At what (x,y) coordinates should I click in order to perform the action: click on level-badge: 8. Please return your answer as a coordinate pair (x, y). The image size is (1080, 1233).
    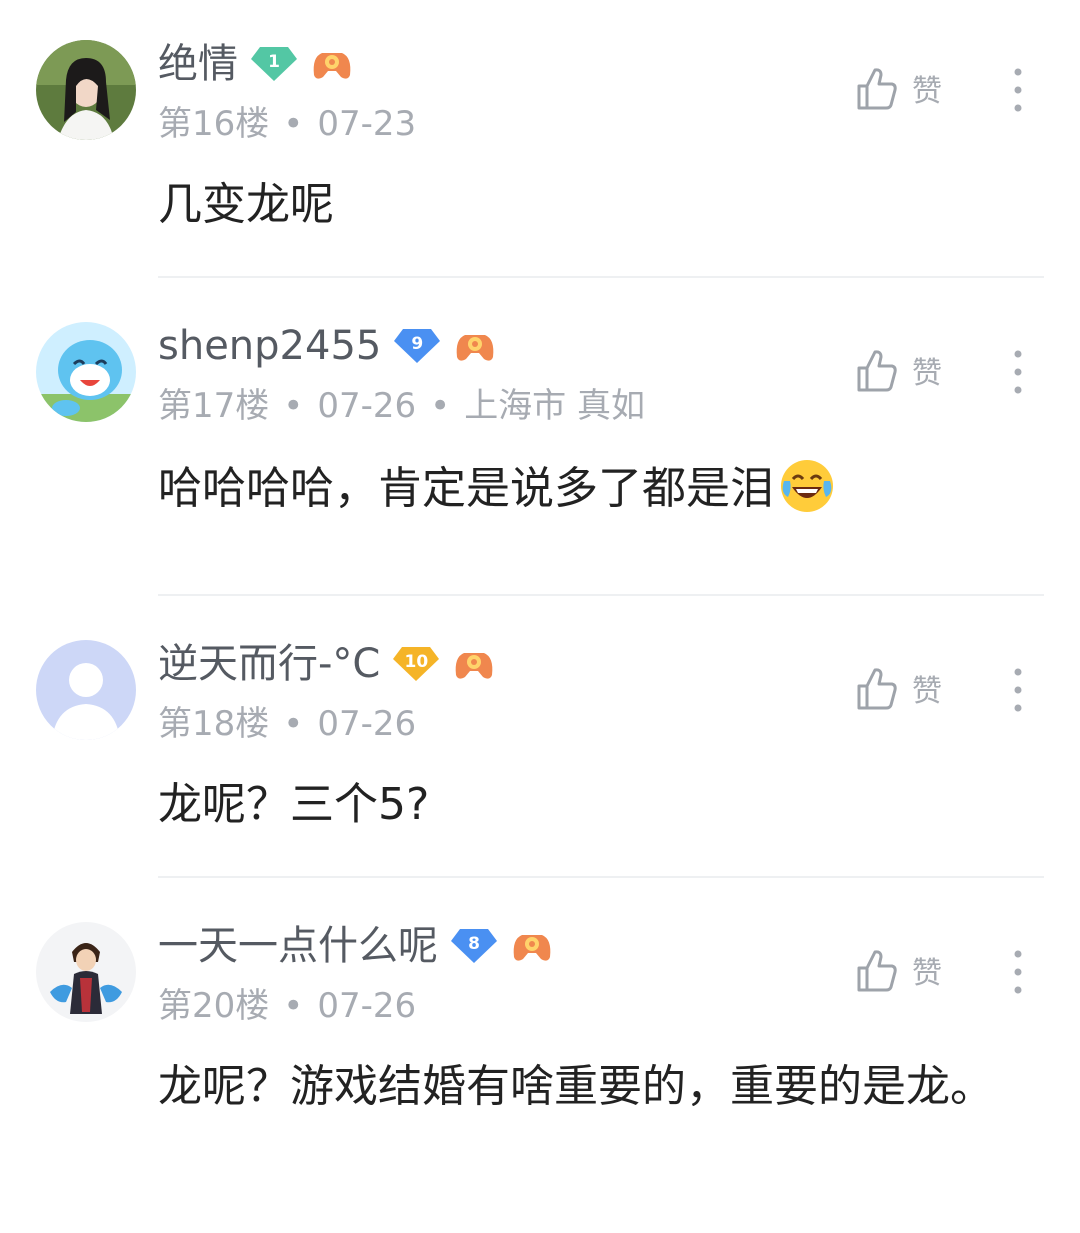
    Looking at the image, I should click on (474, 946).